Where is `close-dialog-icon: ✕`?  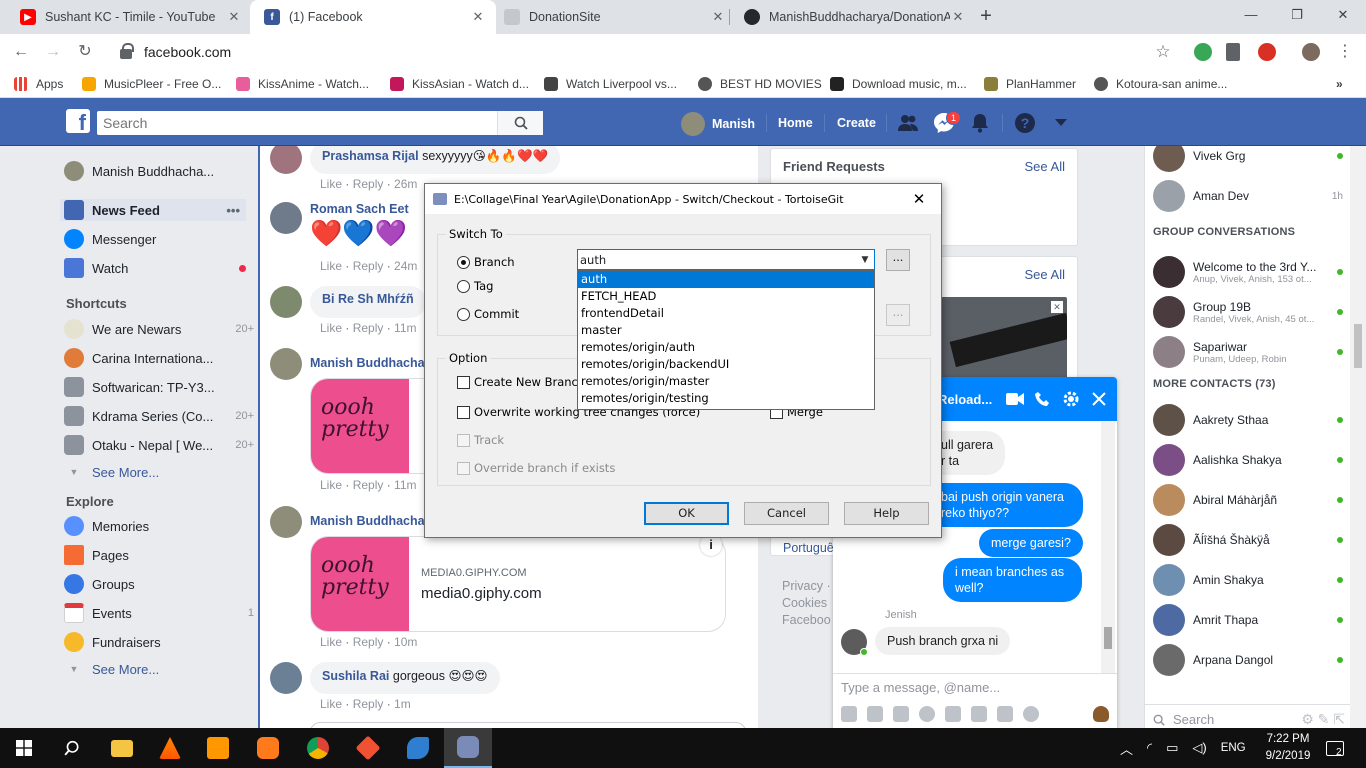
close-dialog-icon: ✕ is located at coordinates (919, 199).